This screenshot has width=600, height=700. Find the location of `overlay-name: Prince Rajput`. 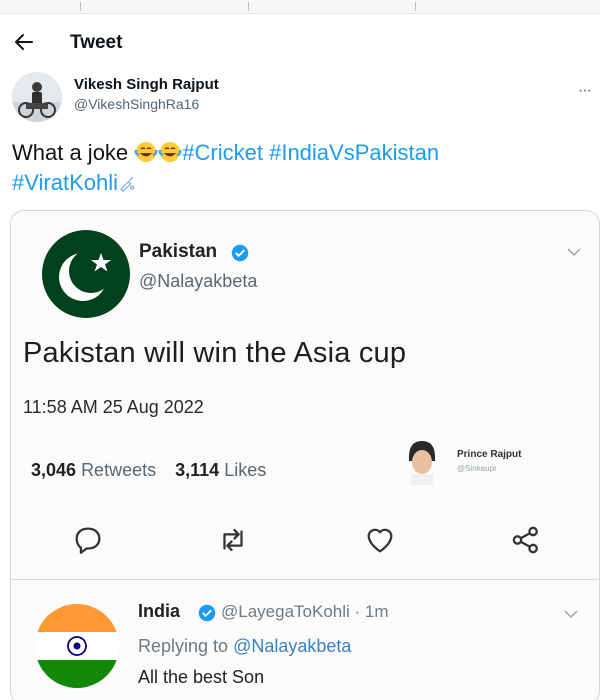

overlay-name: Prince Rajput is located at coordinates (489, 454).